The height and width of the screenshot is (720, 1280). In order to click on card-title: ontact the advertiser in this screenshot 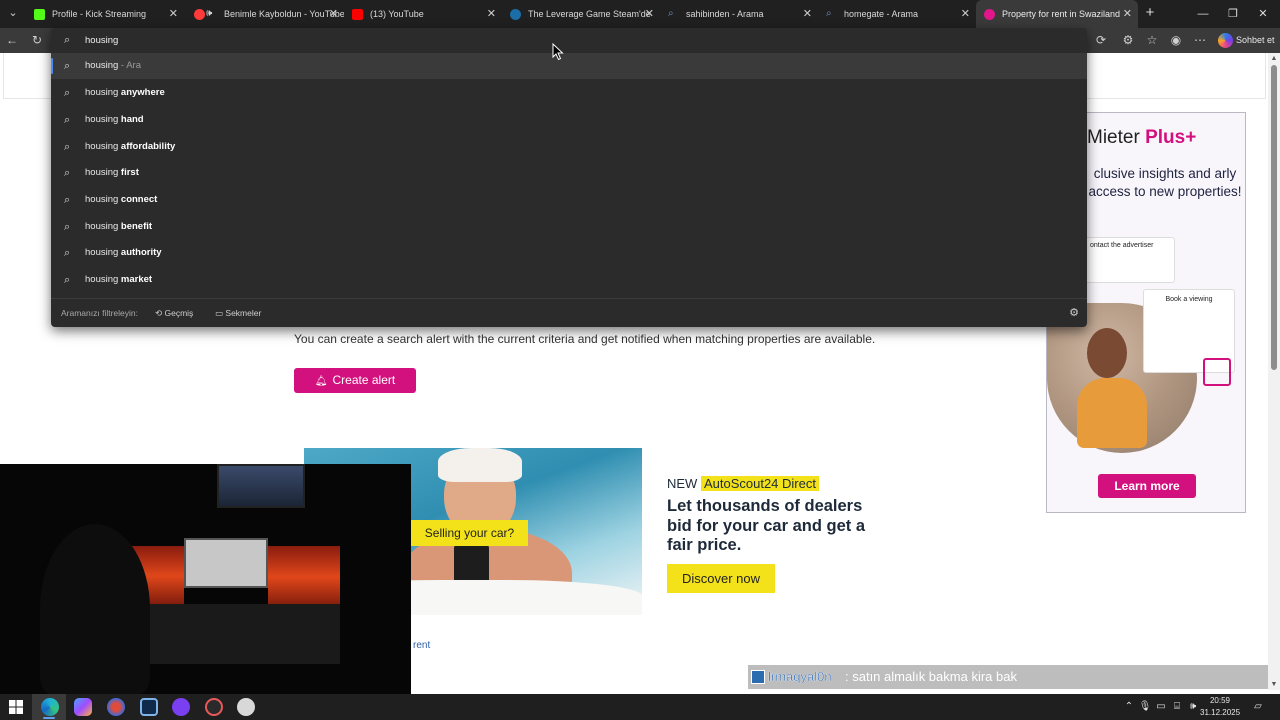, I will do `click(1122, 245)`.